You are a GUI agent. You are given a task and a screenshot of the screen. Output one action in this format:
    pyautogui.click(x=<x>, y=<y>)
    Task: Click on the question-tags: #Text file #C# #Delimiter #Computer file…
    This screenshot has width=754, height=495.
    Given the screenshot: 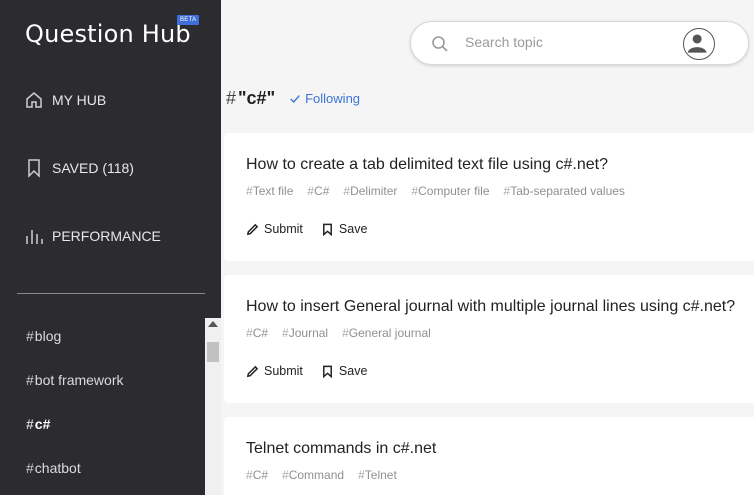 What is the action you would take?
    pyautogui.click(x=435, y=191)
    